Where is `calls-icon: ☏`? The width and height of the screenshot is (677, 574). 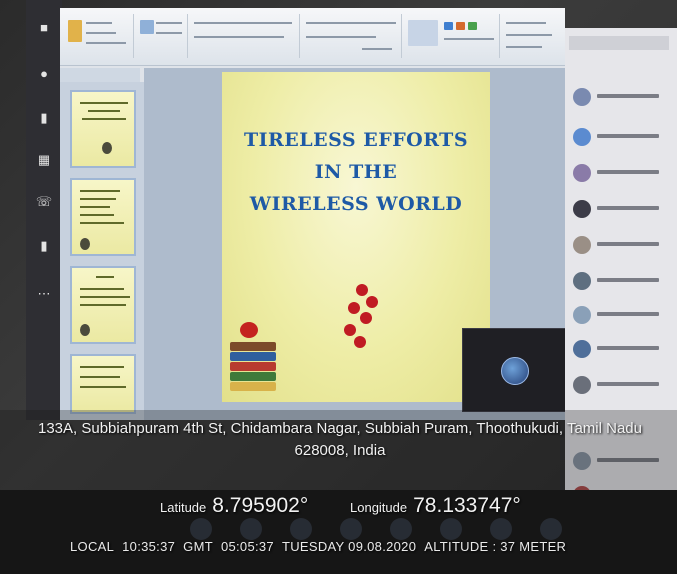 calls-icon: ☏ is located at coordinates (44, 202).